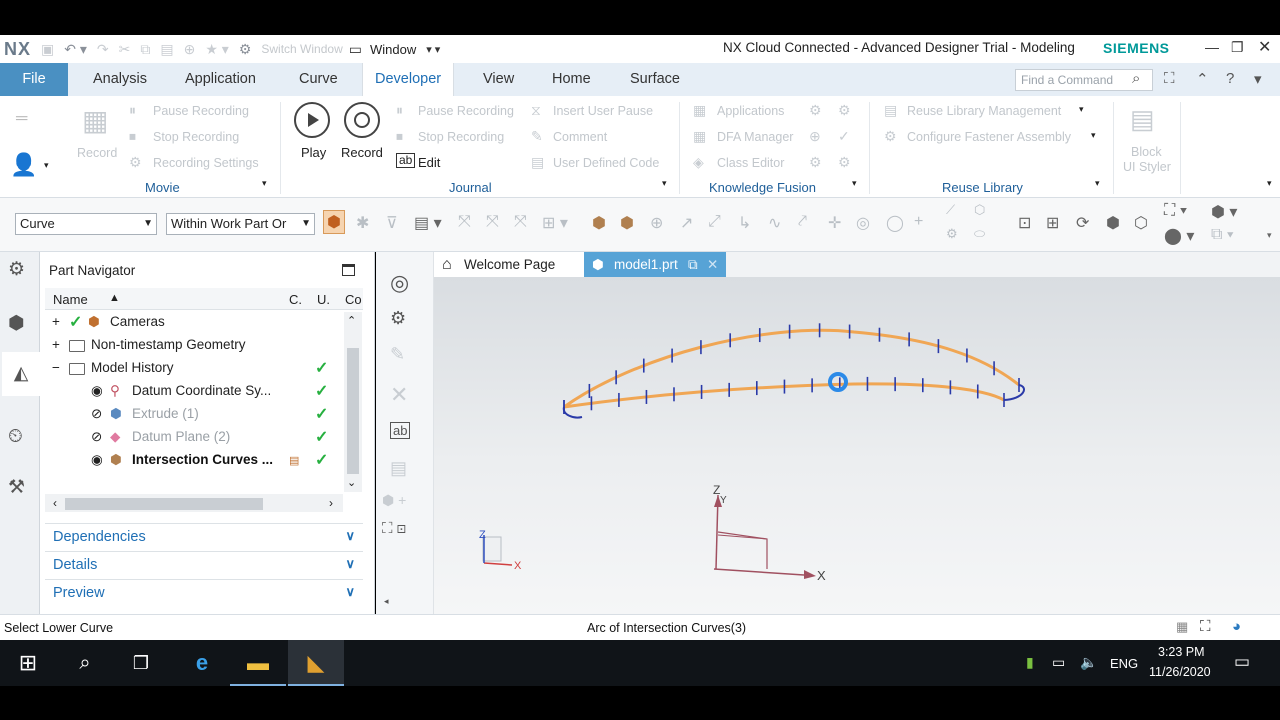 The image size is (1280, 720). What do you see at coordinates (655, 264) in the screenshot?
I see `tab-model1-prt: ⬢ model1.prt ⧉ ✕` at bounding box center [655, 264].